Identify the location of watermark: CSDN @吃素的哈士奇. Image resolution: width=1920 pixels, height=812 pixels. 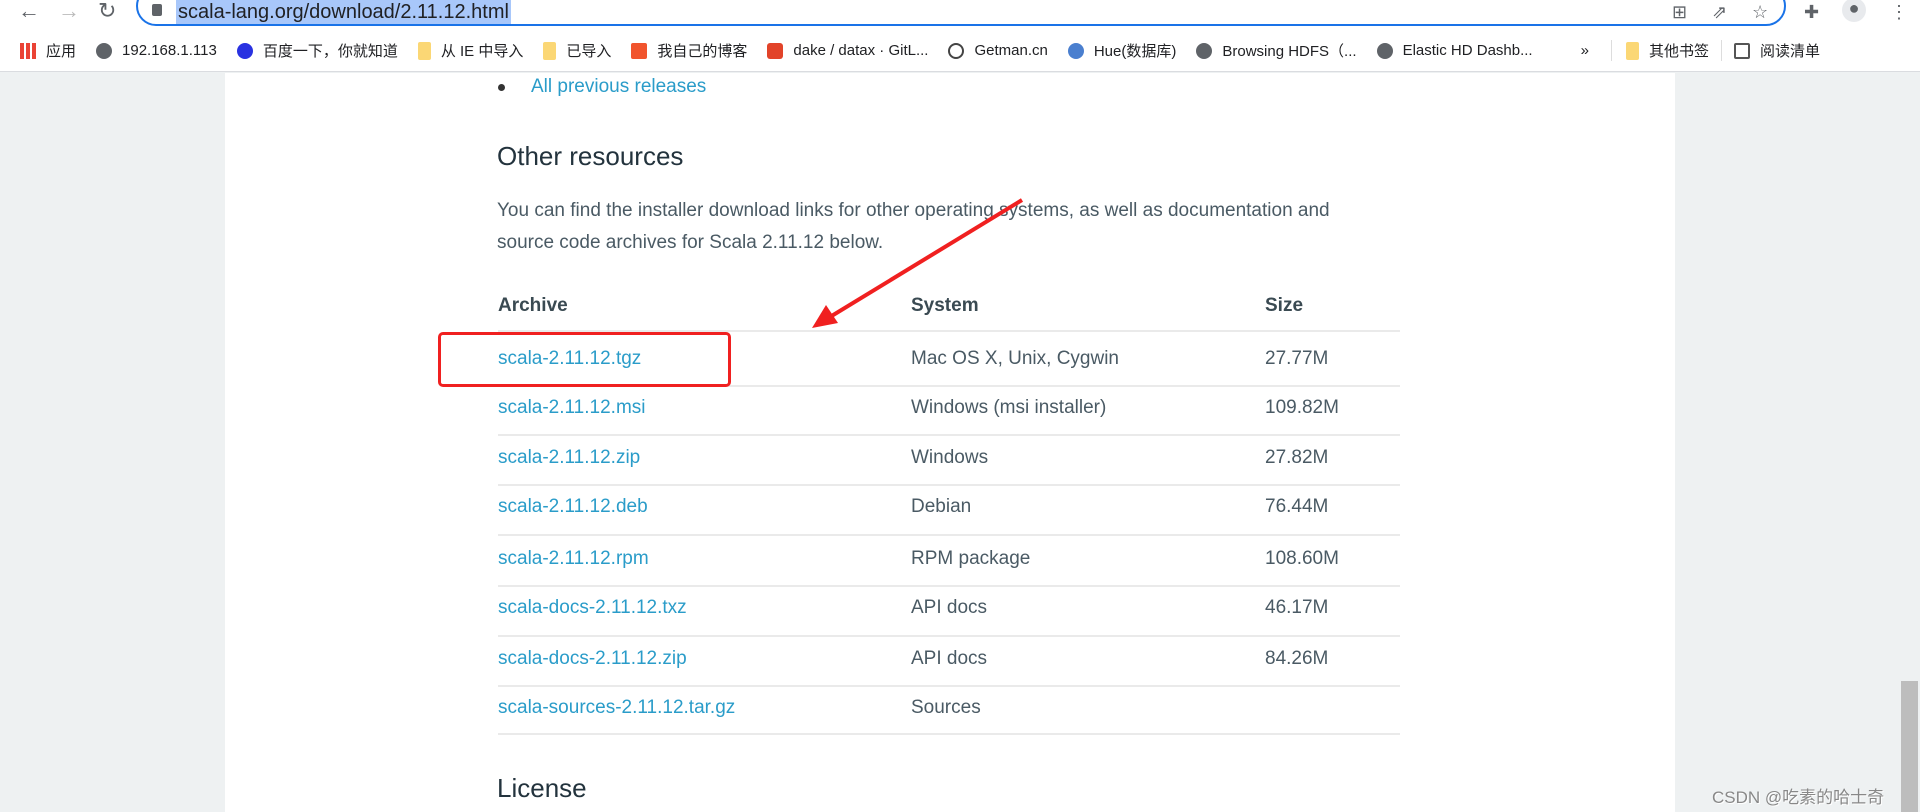
(1798, 797).